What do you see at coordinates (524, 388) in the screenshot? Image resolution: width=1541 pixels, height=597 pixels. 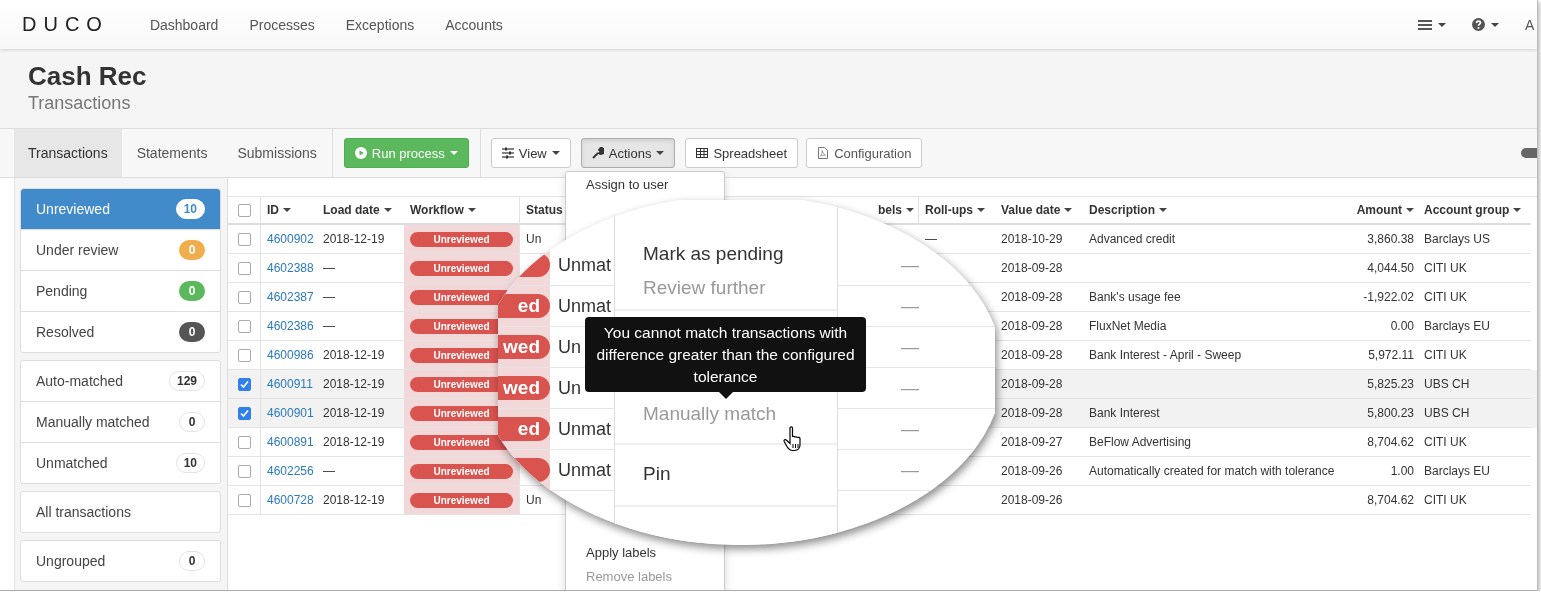 I see `workflow-tag: wed` at bounding box center [524, 388].